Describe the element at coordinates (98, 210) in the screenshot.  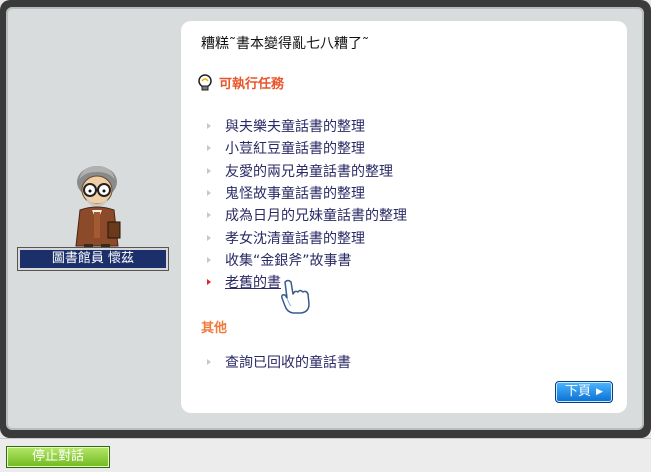
I see `npc-librarian-portrait` at that location.